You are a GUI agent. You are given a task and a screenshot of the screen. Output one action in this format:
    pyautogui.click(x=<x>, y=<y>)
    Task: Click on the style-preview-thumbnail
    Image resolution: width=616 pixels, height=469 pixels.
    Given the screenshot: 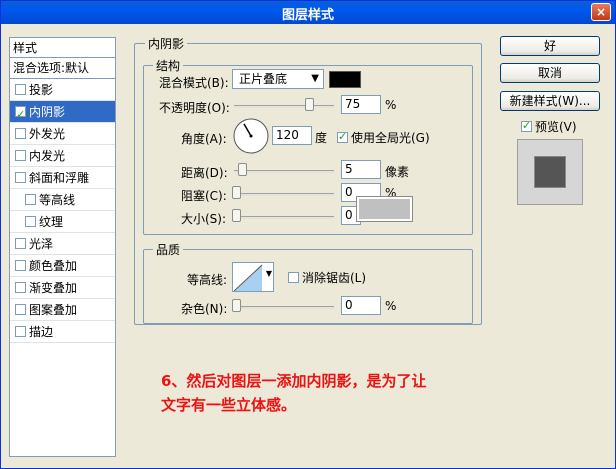 What is the action you would take?
    pyautogui.click(x=550, y=172)
    